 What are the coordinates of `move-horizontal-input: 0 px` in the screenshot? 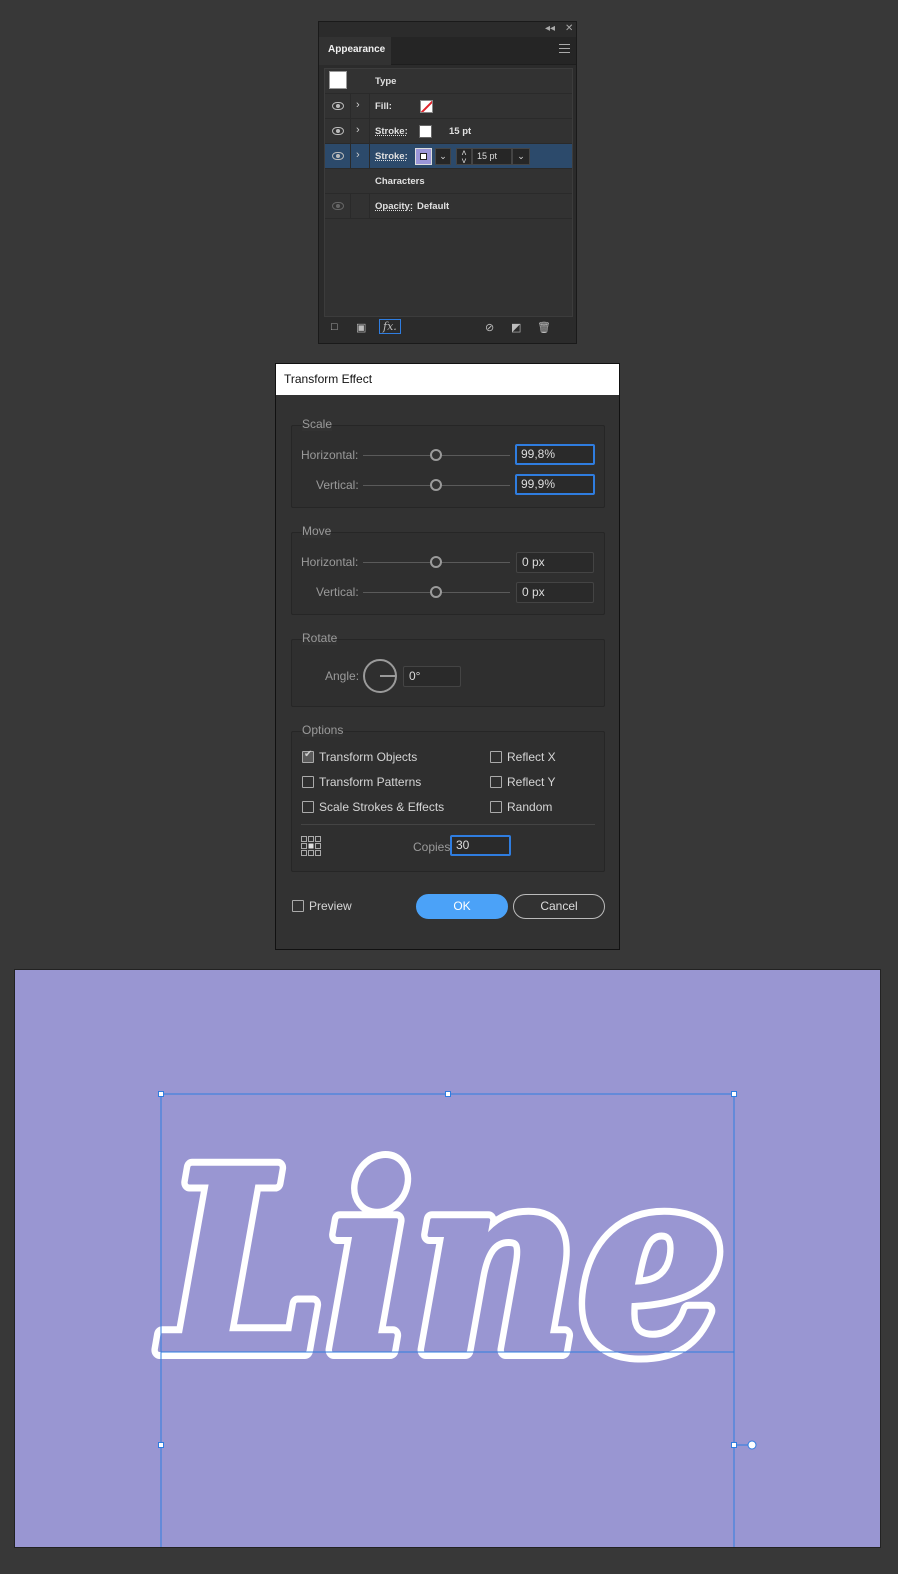 It's located at (555, 562).